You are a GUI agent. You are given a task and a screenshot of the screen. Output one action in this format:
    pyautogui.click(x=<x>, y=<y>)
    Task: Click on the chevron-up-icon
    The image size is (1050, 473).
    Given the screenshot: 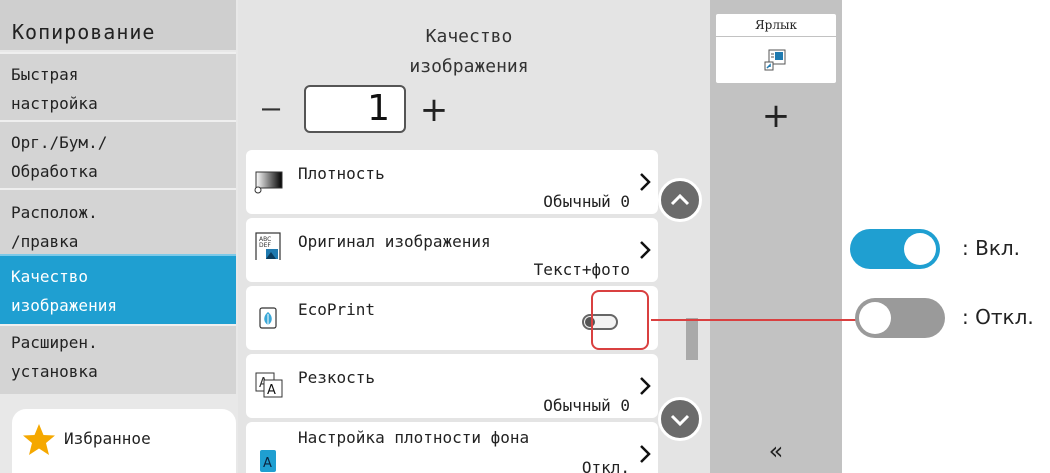 What is the action you would take?
    pyautogui.click(x=680, y=199)
    